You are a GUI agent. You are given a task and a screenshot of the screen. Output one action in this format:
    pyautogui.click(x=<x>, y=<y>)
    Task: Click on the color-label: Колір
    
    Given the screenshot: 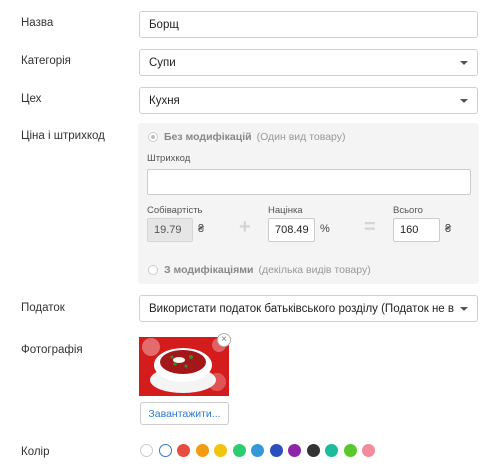 What is the action you would take?
    pyautogui.click(x=35, y=452)
    